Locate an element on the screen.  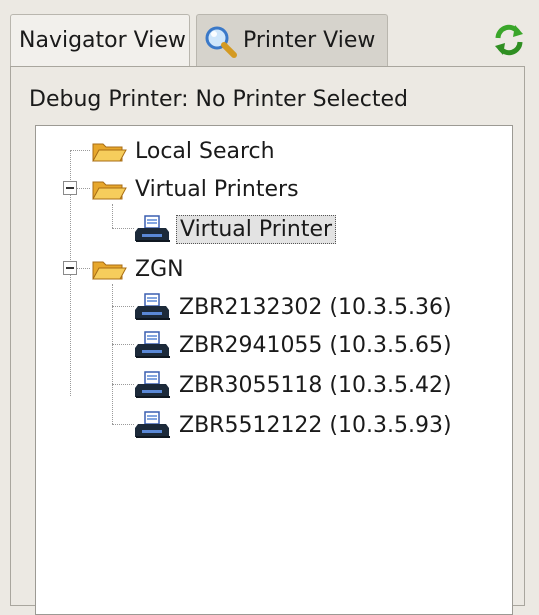
tree-node-virtual-printers: Virtual Printers is located at coordinates (196, 189).